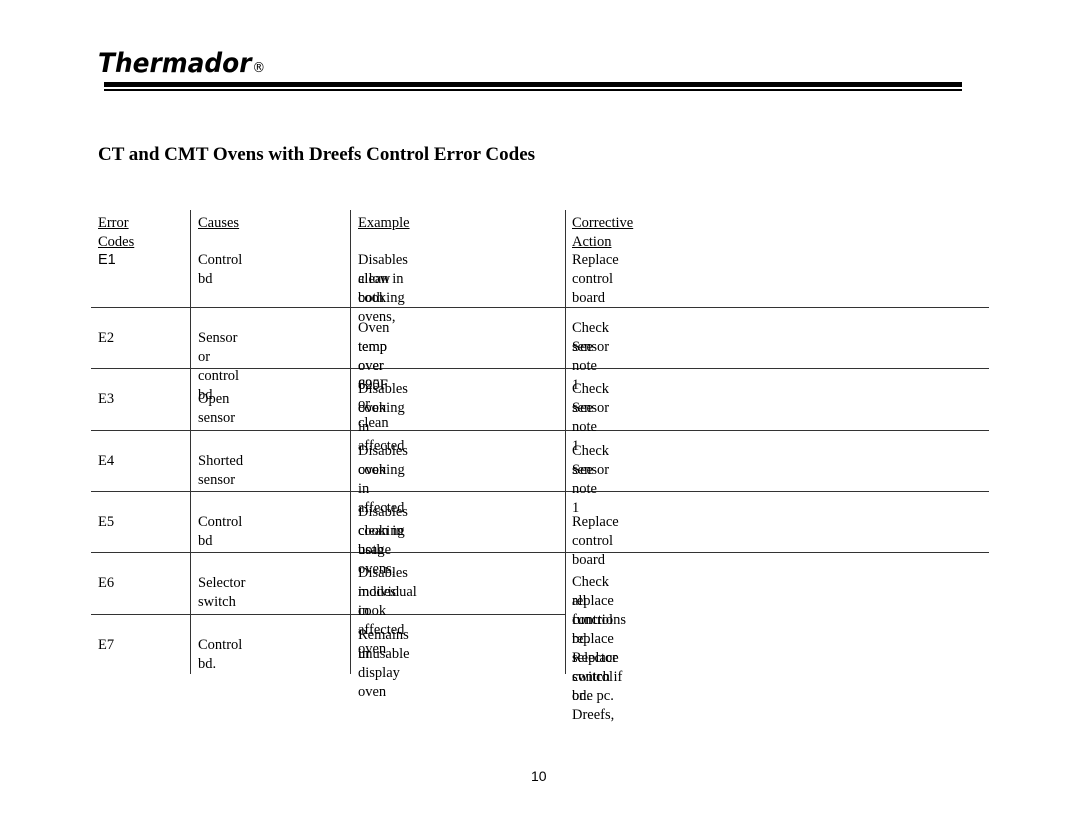  I want to click on registered-mark: ®, so click(259, 68).